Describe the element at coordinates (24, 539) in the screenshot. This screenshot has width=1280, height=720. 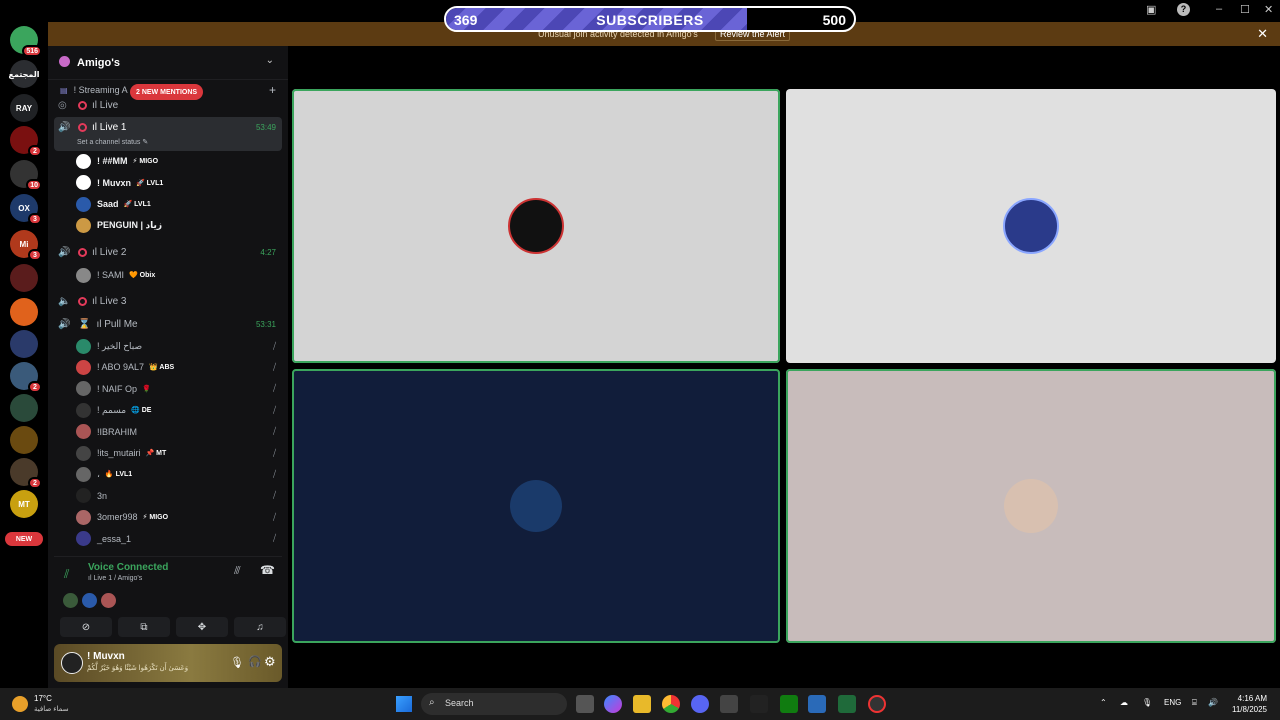
I see `new-servers-pill: NEW` at that location.